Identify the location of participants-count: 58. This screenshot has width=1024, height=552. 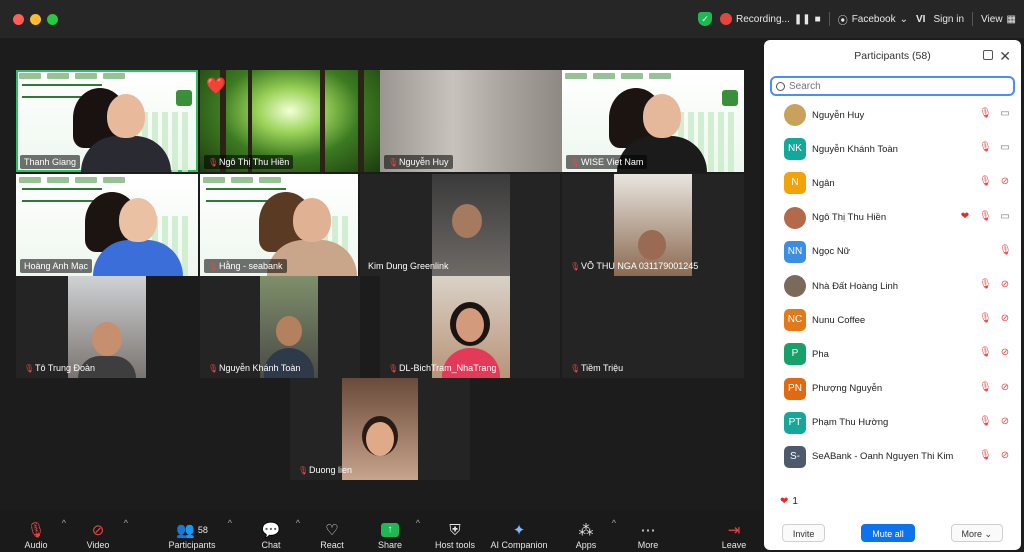
(202, 530).